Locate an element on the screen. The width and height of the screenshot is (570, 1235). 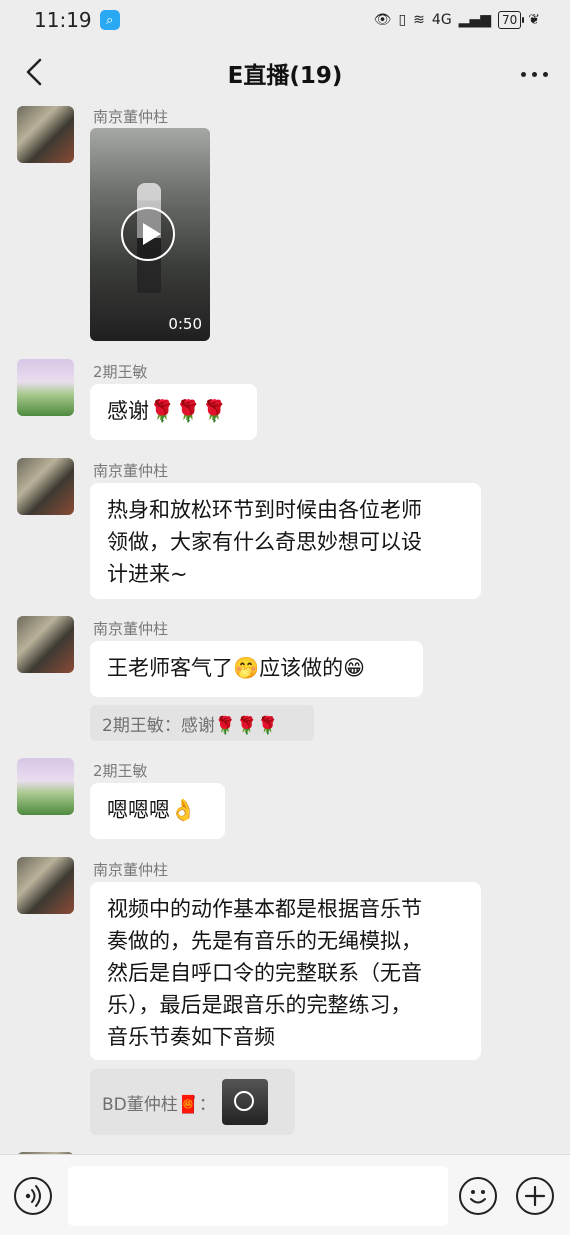
emoji-button is located at coordinates (478, 1196).